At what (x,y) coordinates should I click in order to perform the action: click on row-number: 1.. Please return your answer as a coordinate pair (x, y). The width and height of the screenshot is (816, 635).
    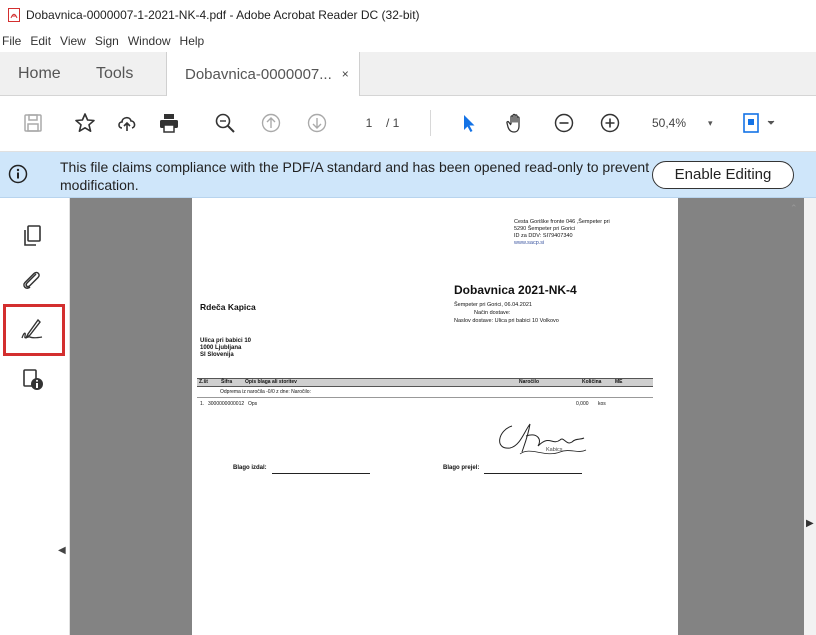
    Looking at the image, I should click on (202, 404).